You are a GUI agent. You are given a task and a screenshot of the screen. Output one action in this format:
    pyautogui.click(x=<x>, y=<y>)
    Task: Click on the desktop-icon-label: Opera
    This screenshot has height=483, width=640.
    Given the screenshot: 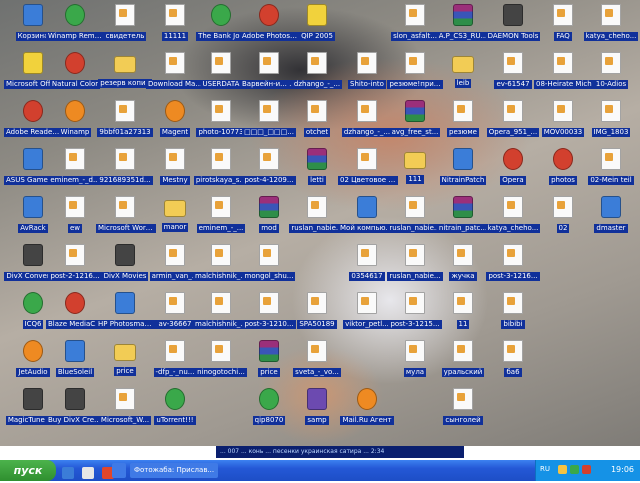 What is the action you would take?
    pyautogui.click(x=513, y=180)
    